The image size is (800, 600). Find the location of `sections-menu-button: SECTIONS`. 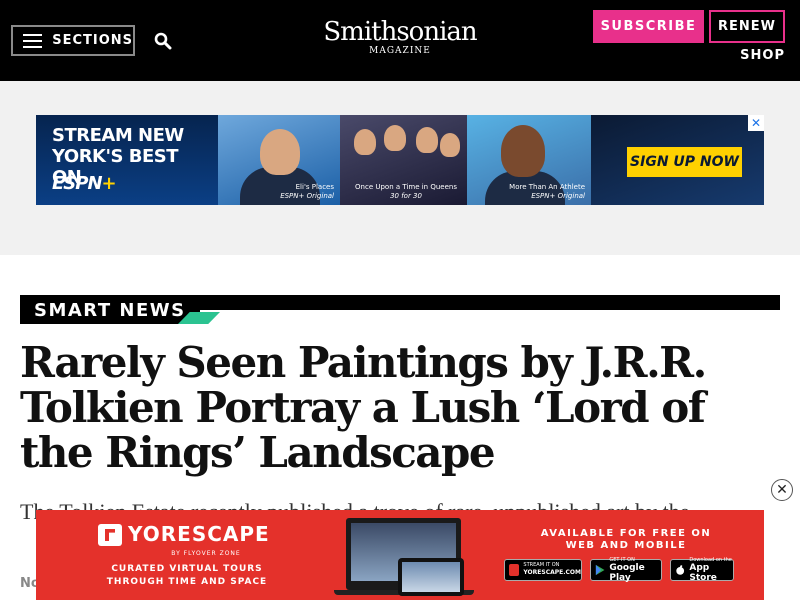

sections-menu-button: SECTIONS is located at coordinates (73, 40).